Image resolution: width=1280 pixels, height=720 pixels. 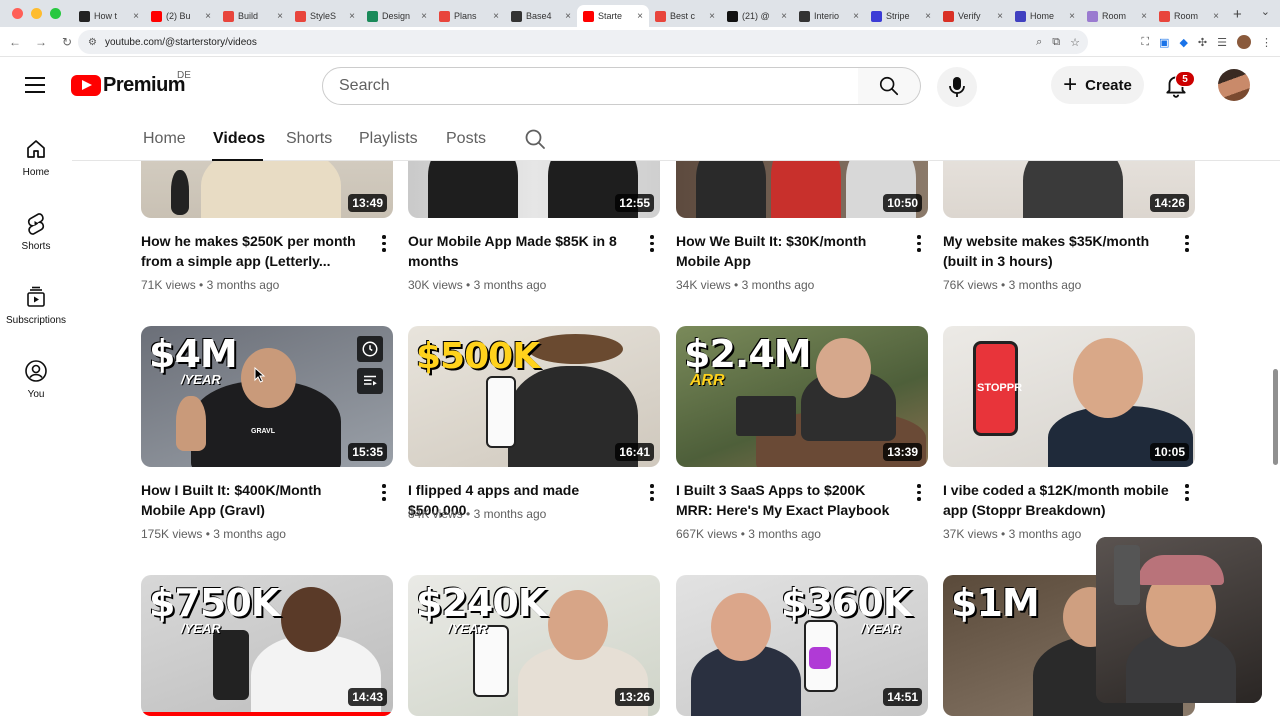 I want to click on video-duration: 16:41, so click(x=634, y=452).